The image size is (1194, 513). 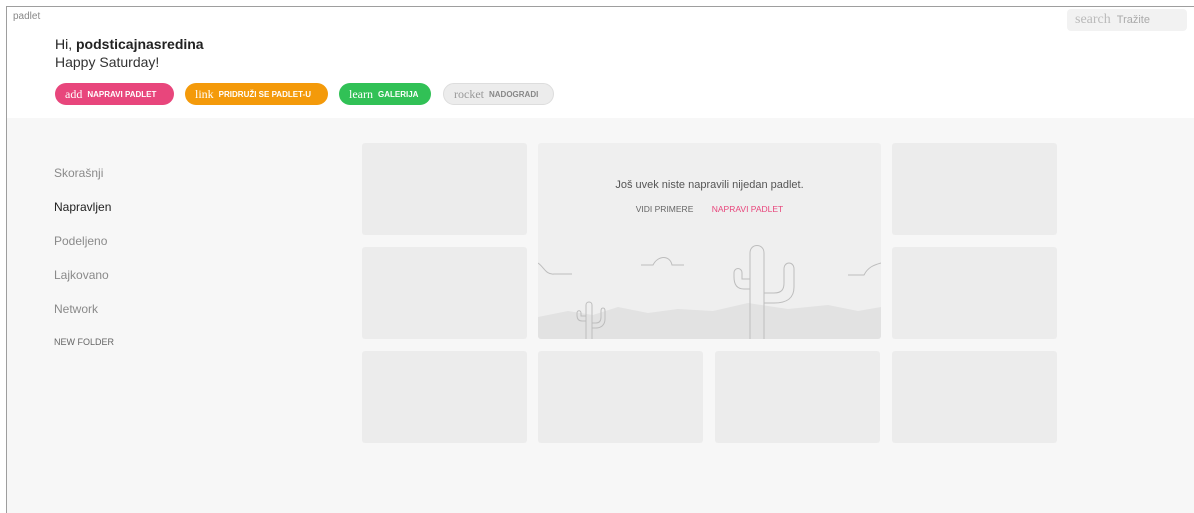 I want to click on make-padlet-label: NAPRAVI PADLET, so click(x=122, y=94).